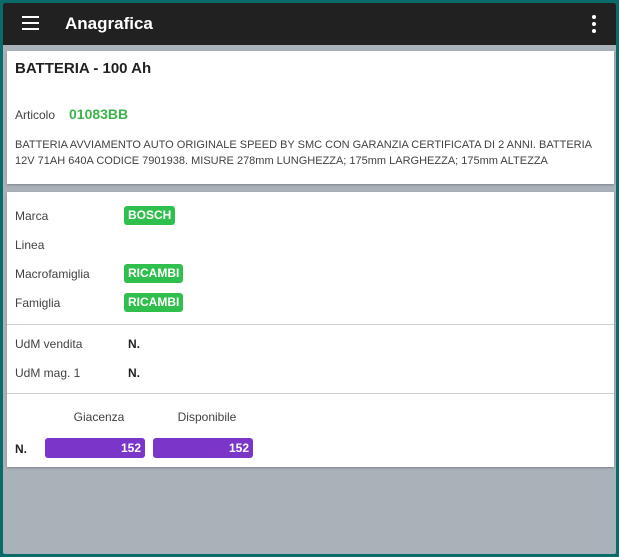  Describe the element at coordinates (99, 114) in the screenshot. I see `article-code: 01083BB` at that location.